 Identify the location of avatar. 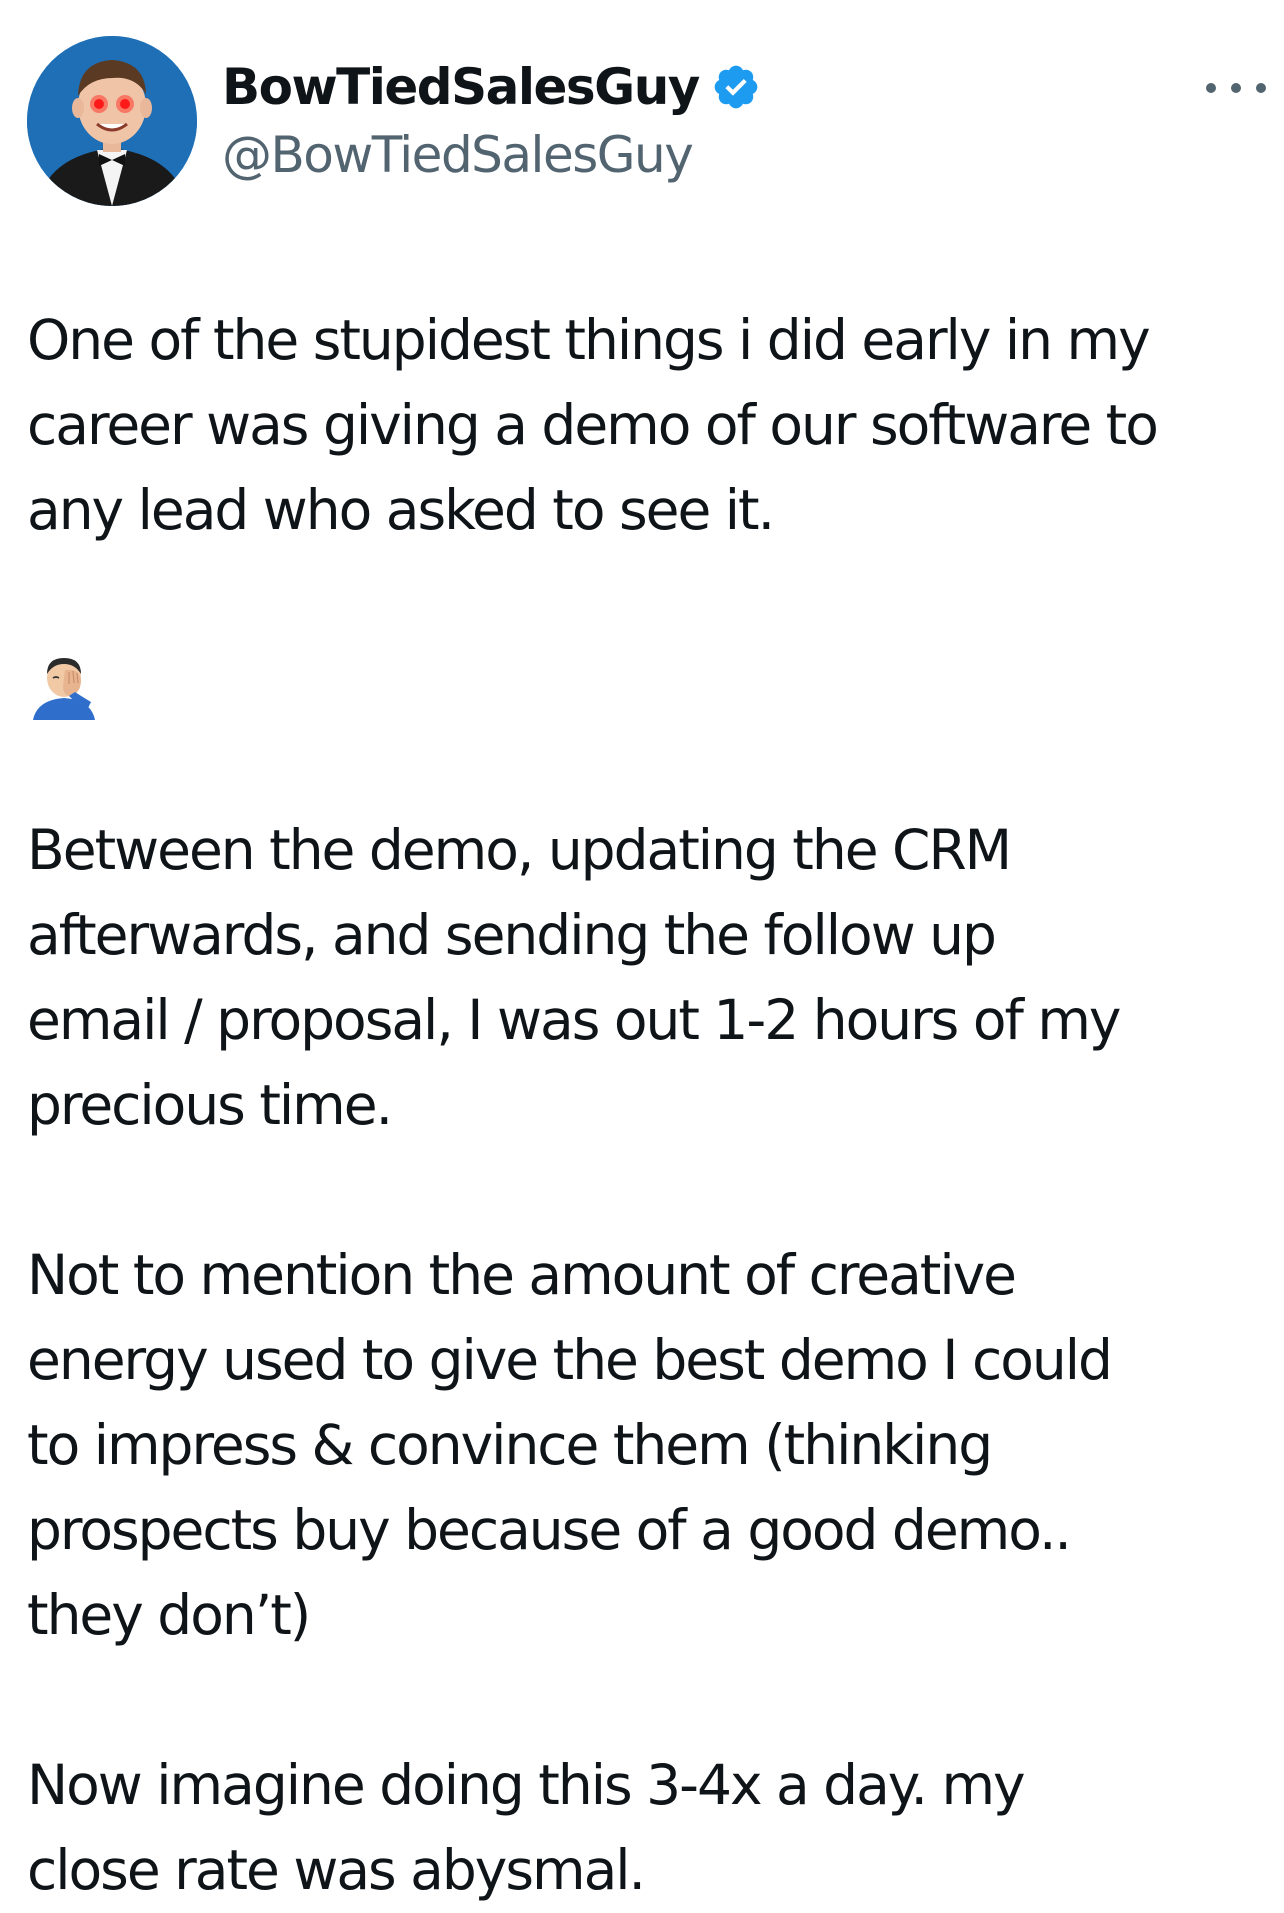
(112, 121).